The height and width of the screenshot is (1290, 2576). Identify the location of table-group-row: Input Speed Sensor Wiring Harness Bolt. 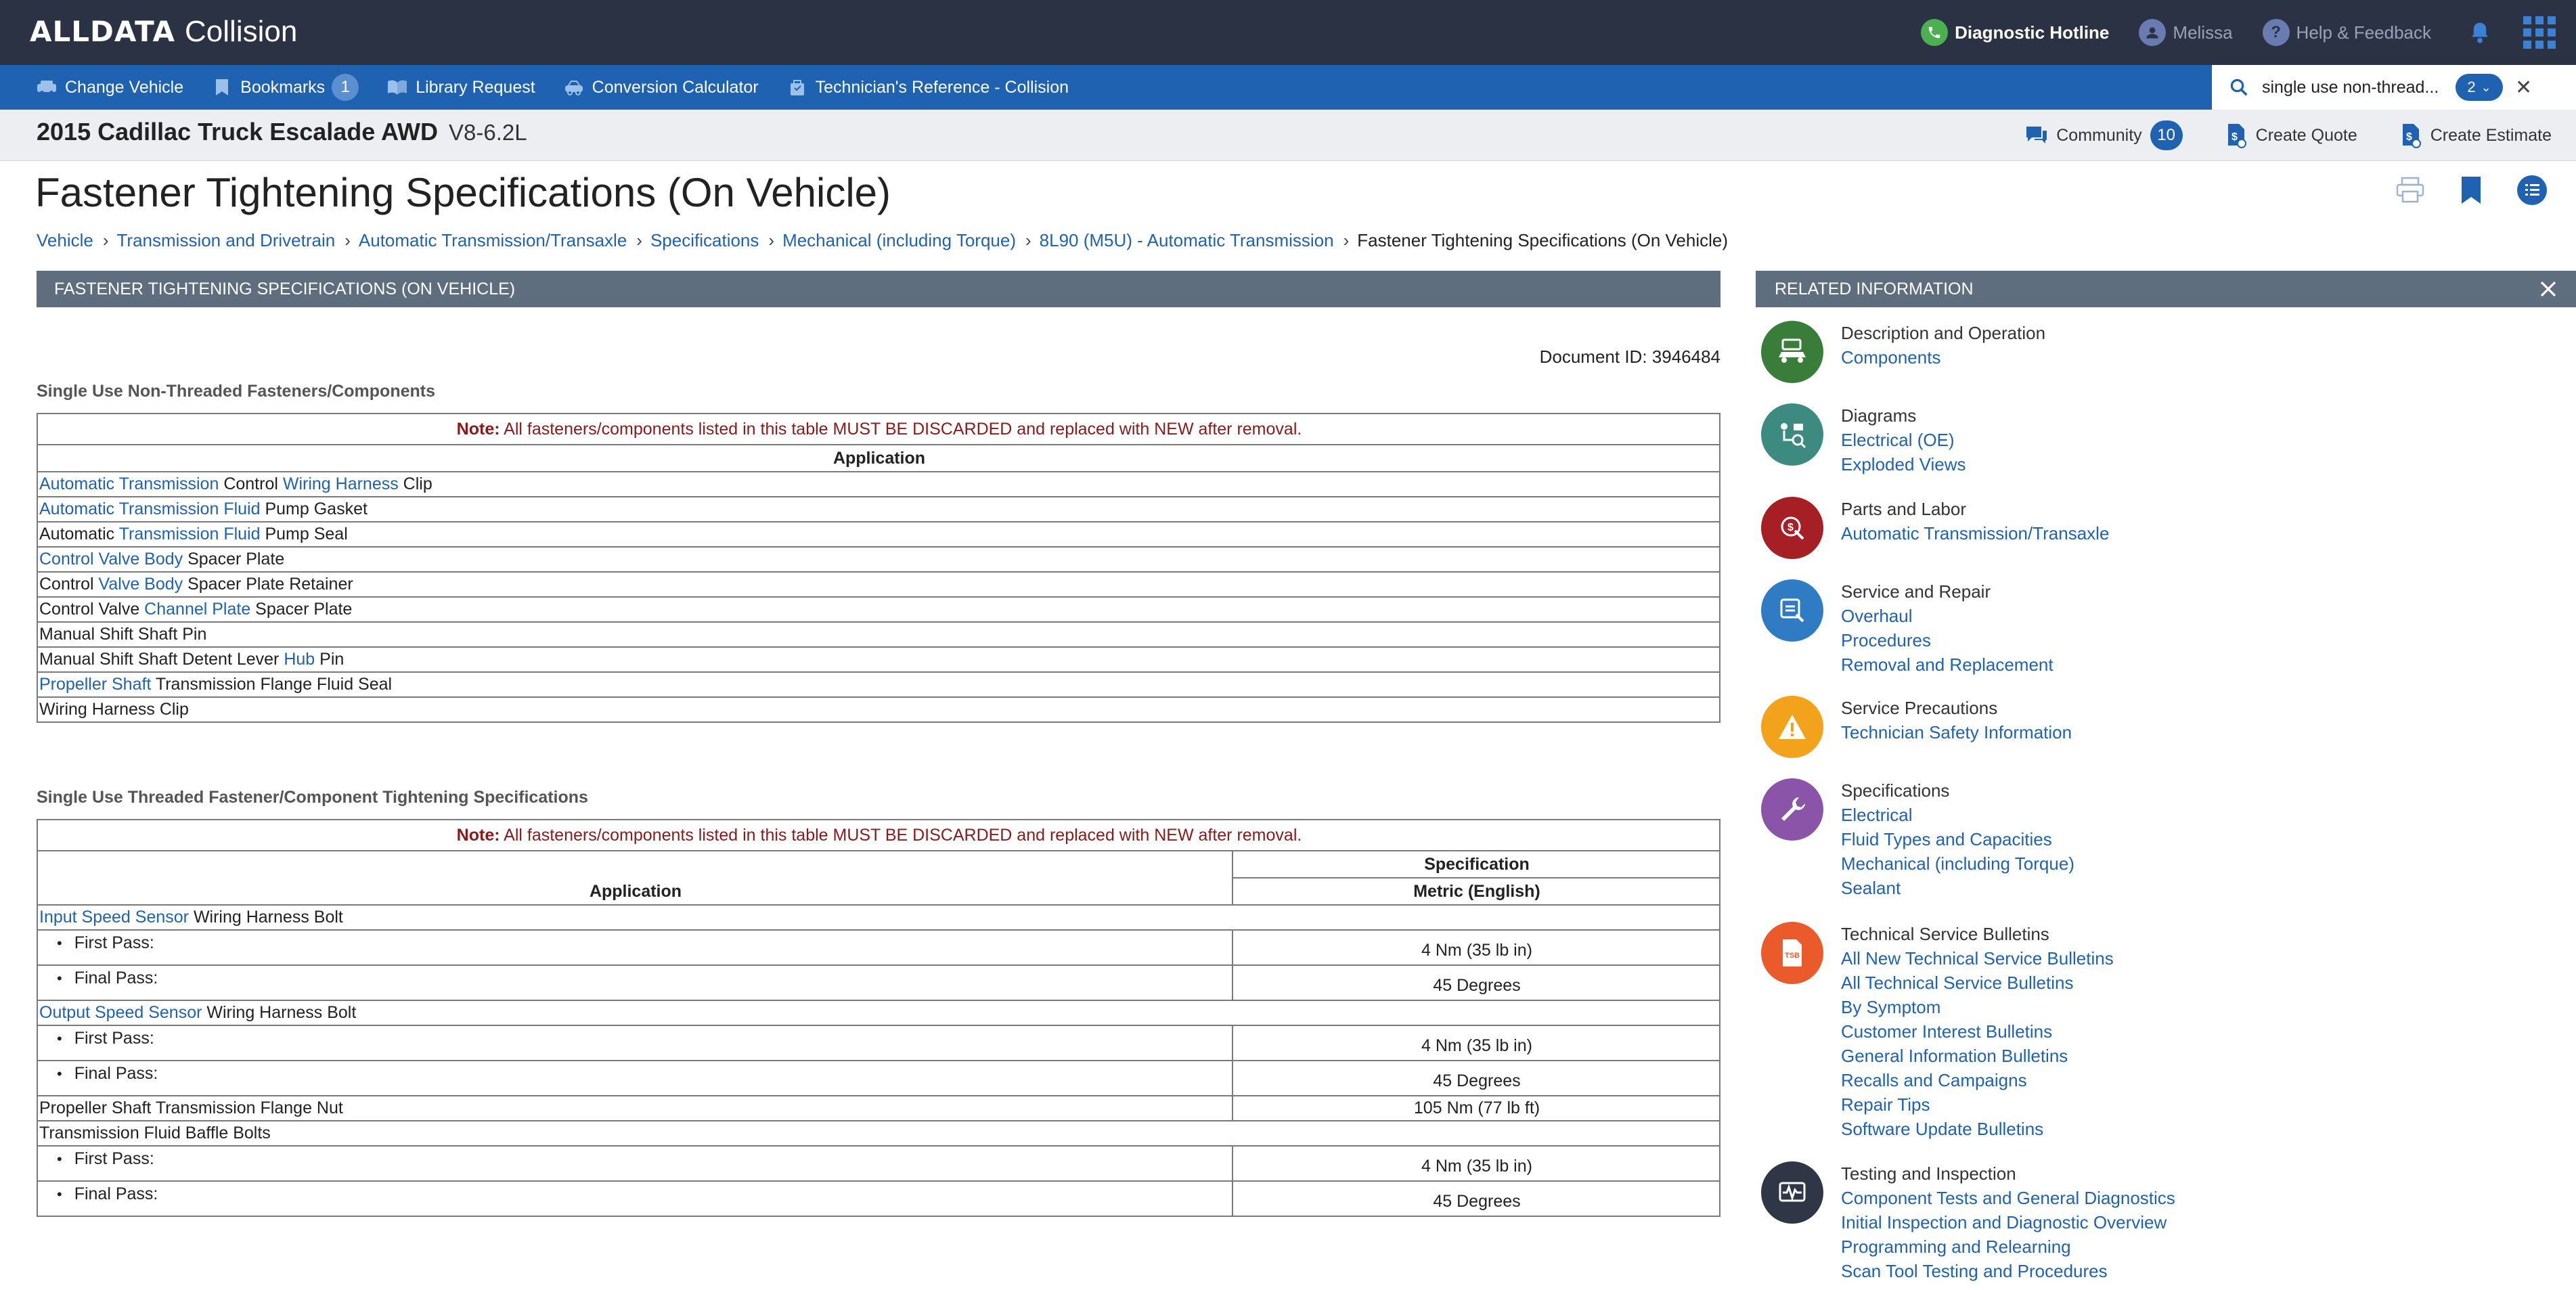
(878, 917).